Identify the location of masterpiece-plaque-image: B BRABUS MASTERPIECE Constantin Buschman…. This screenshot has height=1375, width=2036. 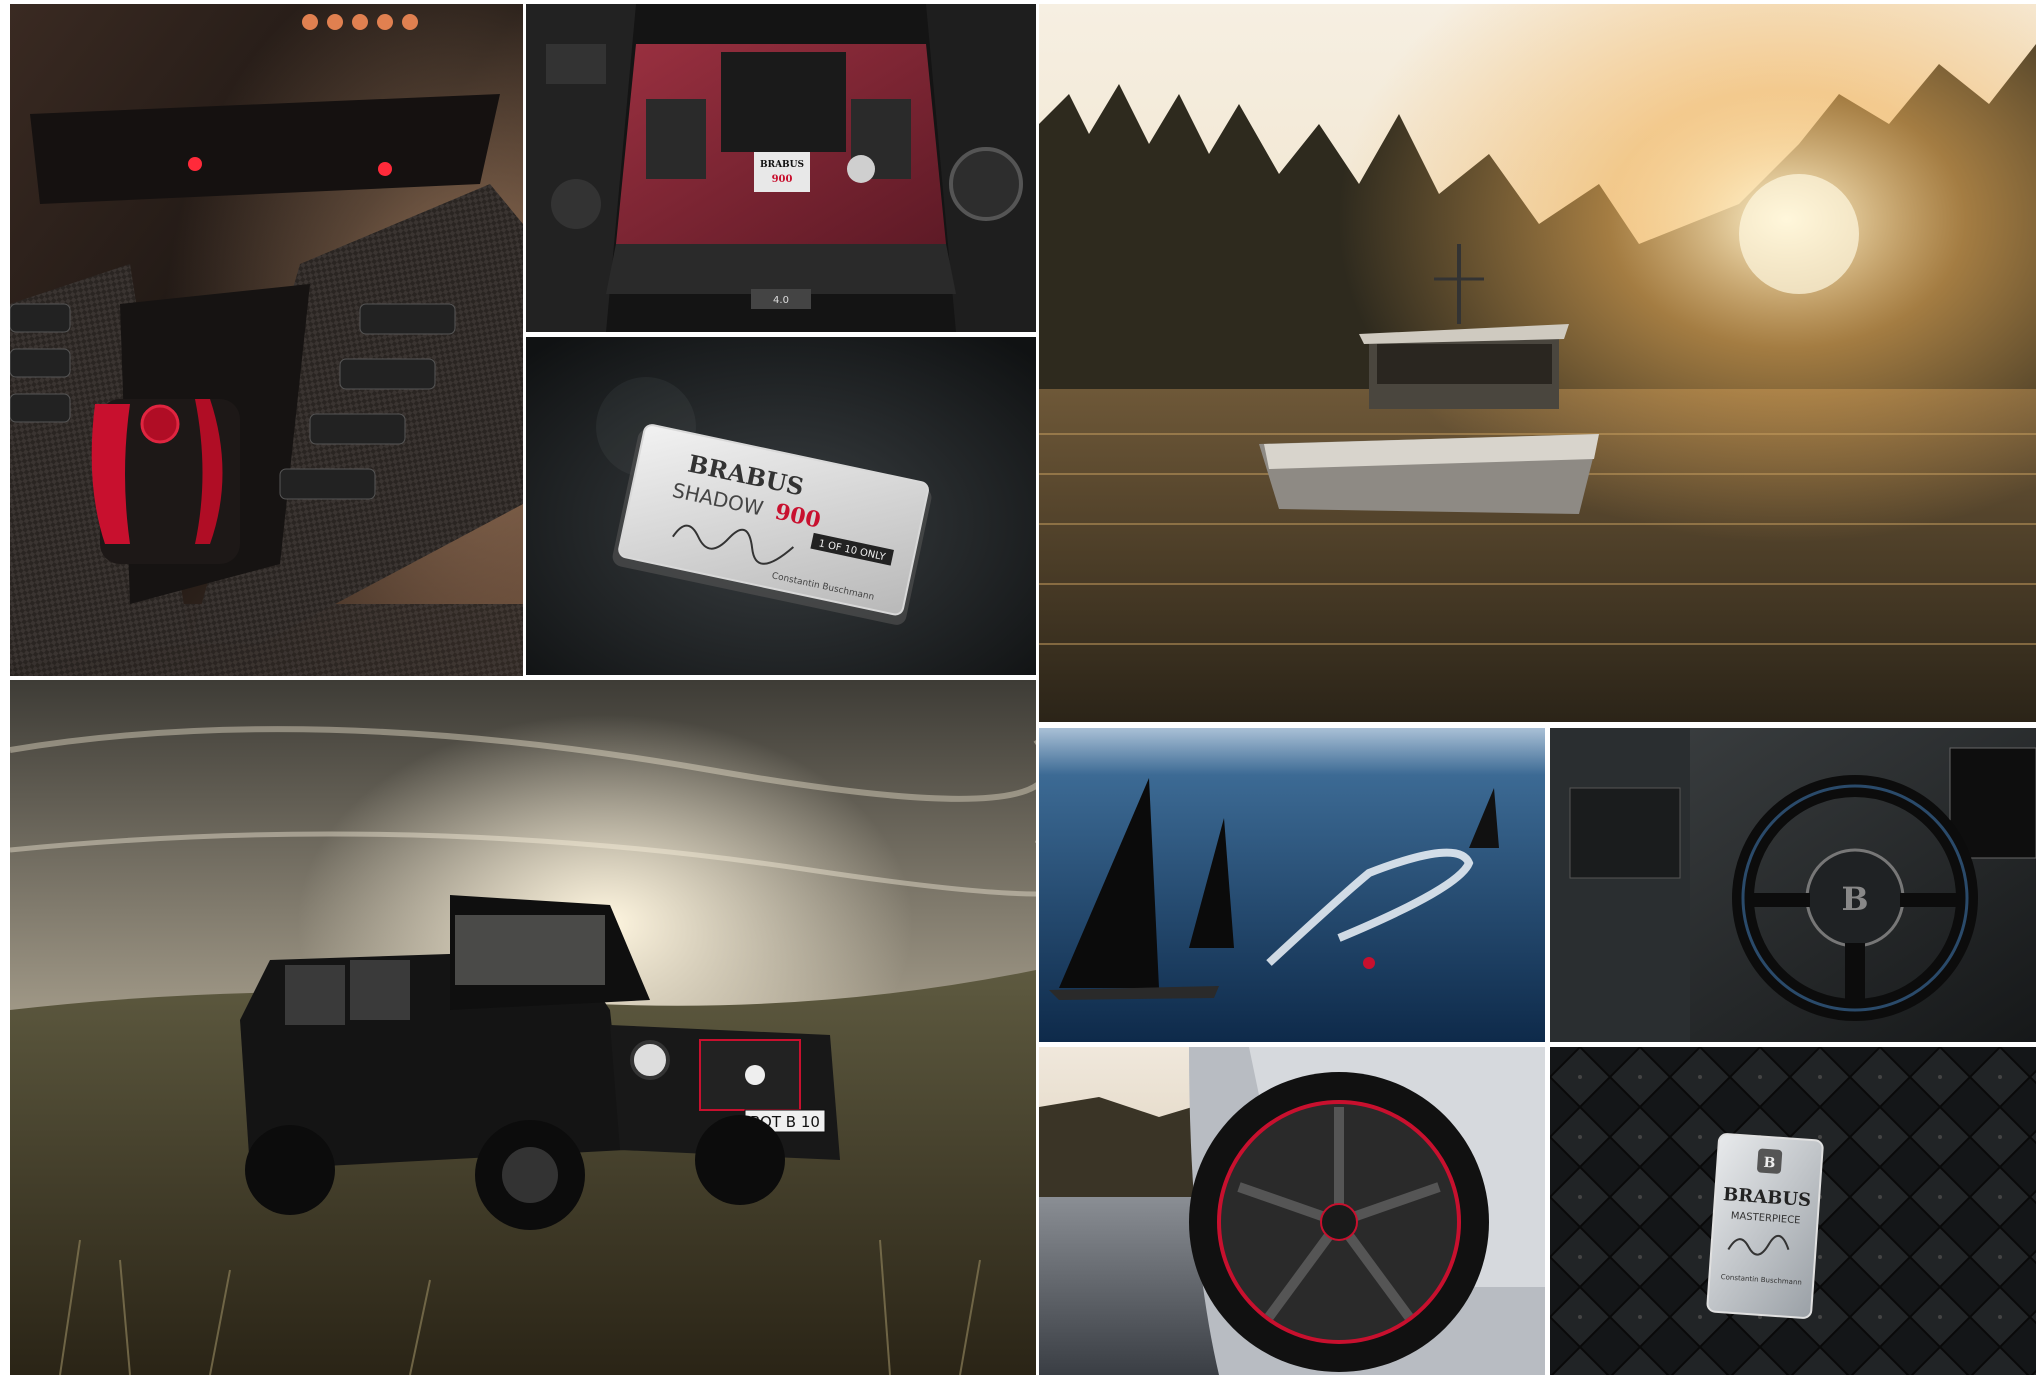
(1793, 1211).